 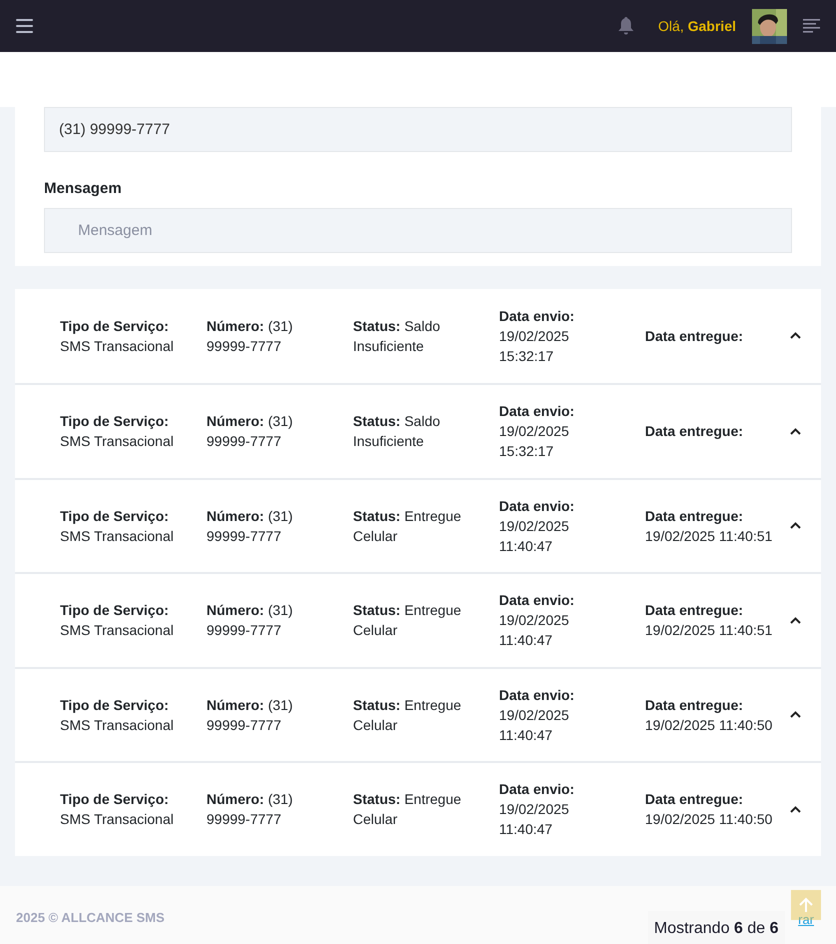 I want to click on sidebar-toggle-button, so click(x=811, y=26).